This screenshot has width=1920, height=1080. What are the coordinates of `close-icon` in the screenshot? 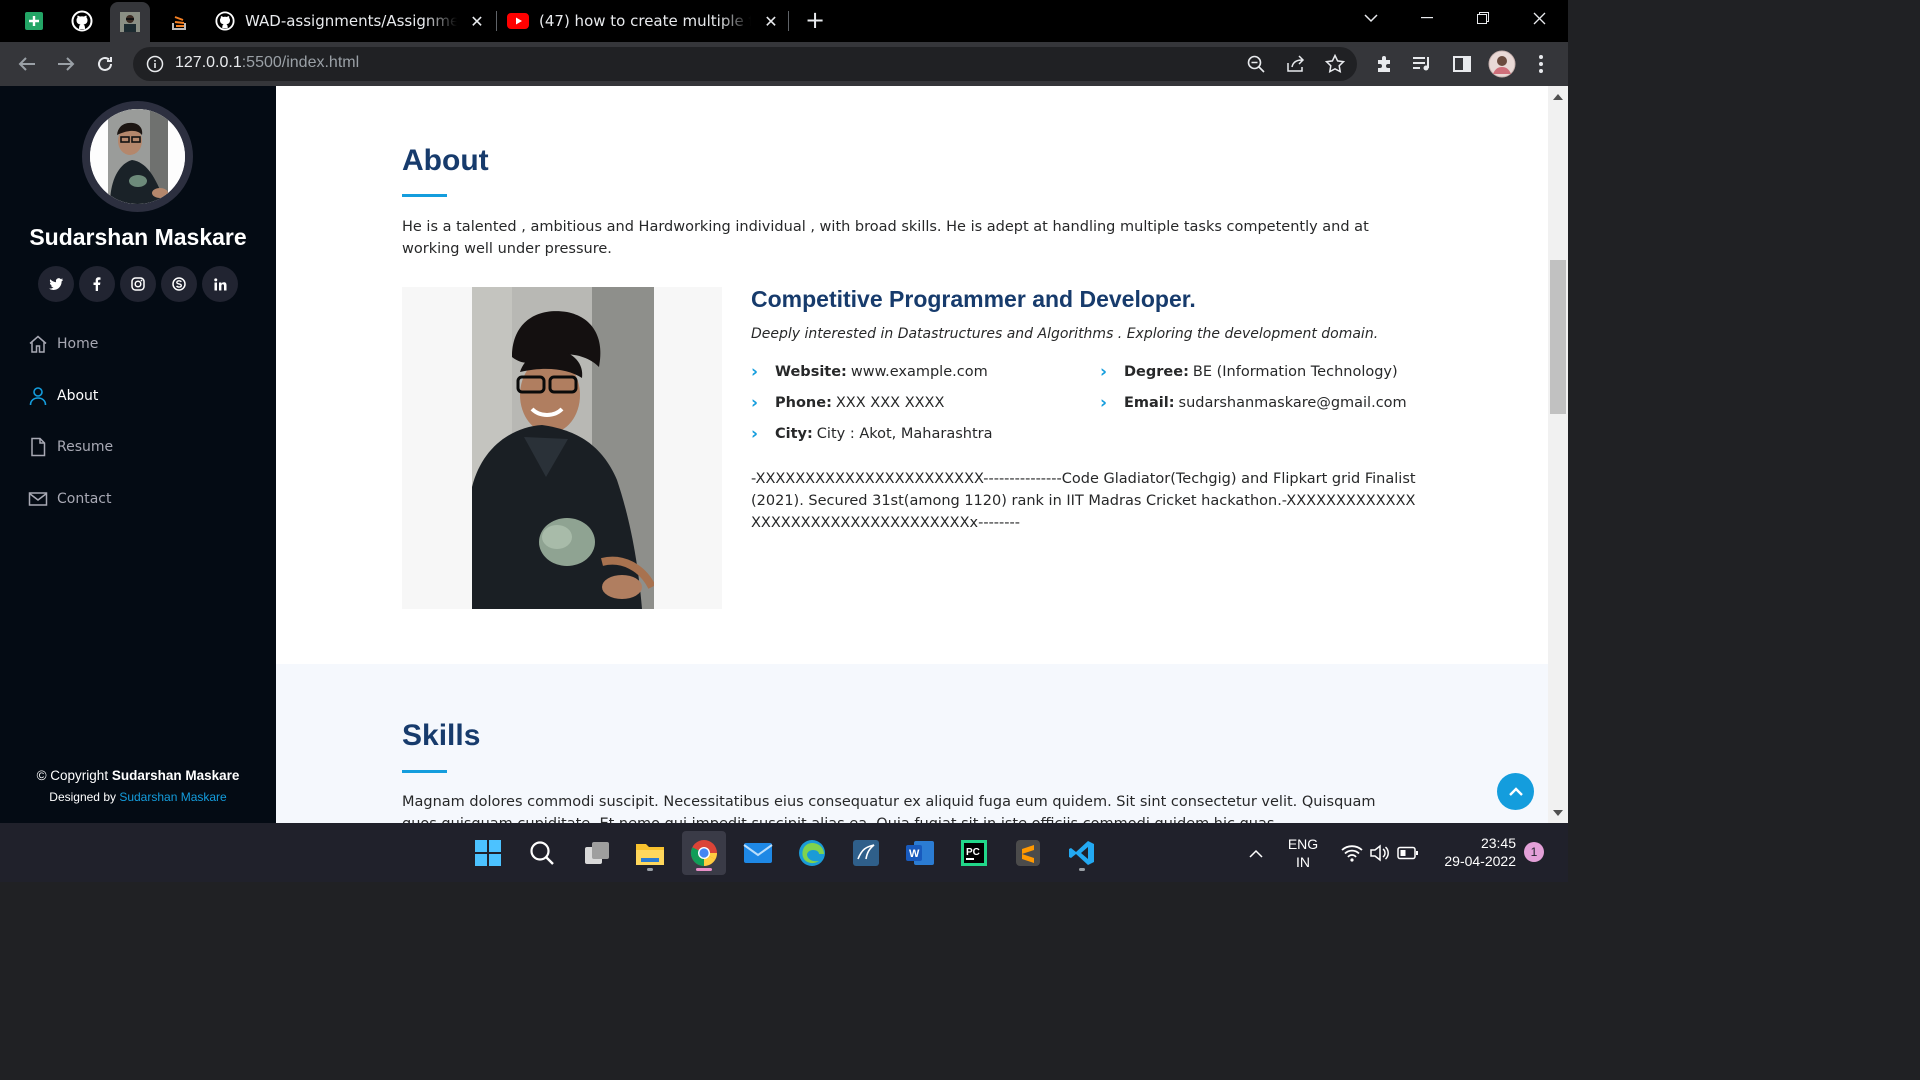 It's located at (1539, 18).